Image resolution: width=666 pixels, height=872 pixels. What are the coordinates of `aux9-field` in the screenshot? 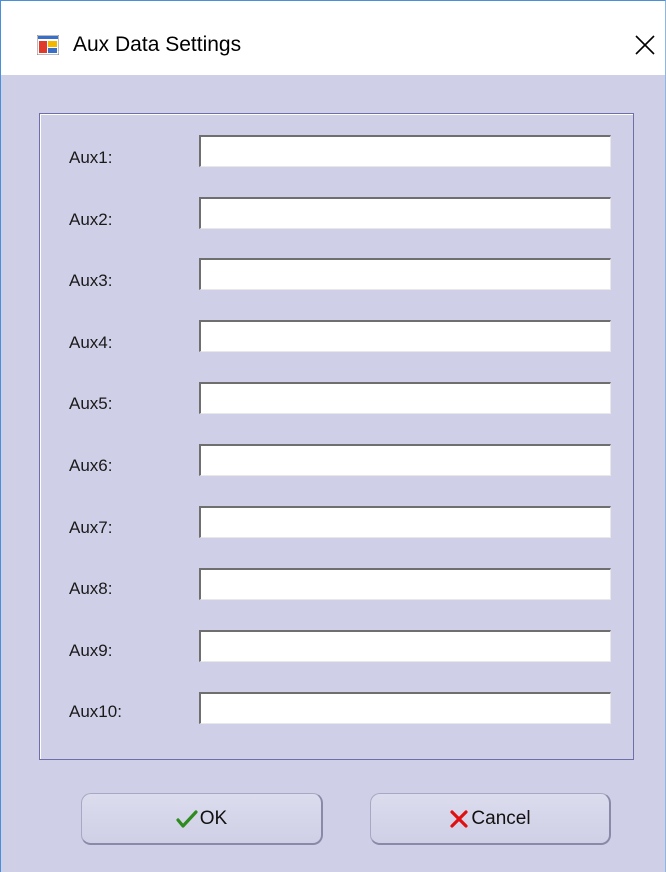 It's located at (405, 646).